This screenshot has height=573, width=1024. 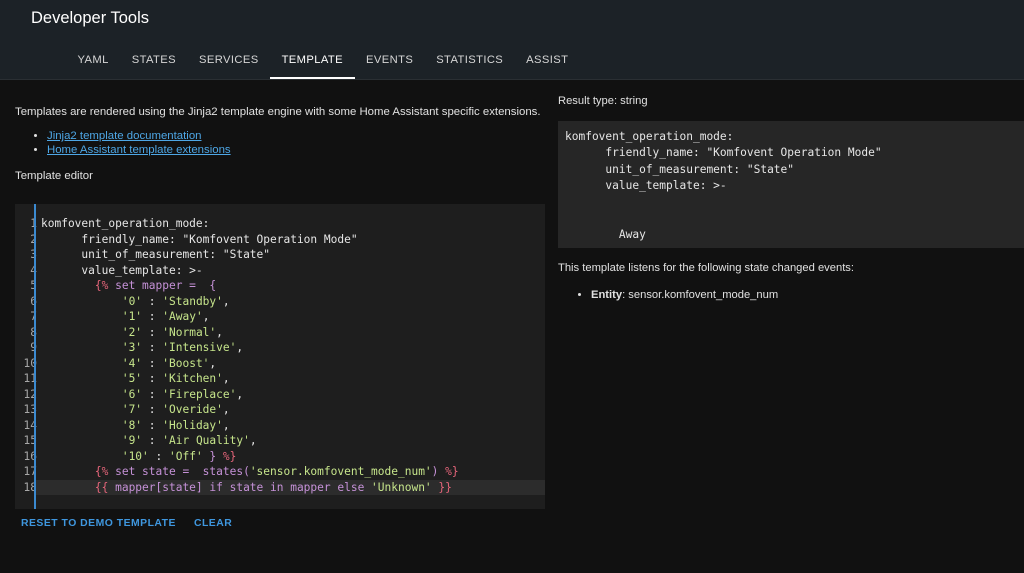 I want to click on code-token: '2', so click(x=132, y=332).